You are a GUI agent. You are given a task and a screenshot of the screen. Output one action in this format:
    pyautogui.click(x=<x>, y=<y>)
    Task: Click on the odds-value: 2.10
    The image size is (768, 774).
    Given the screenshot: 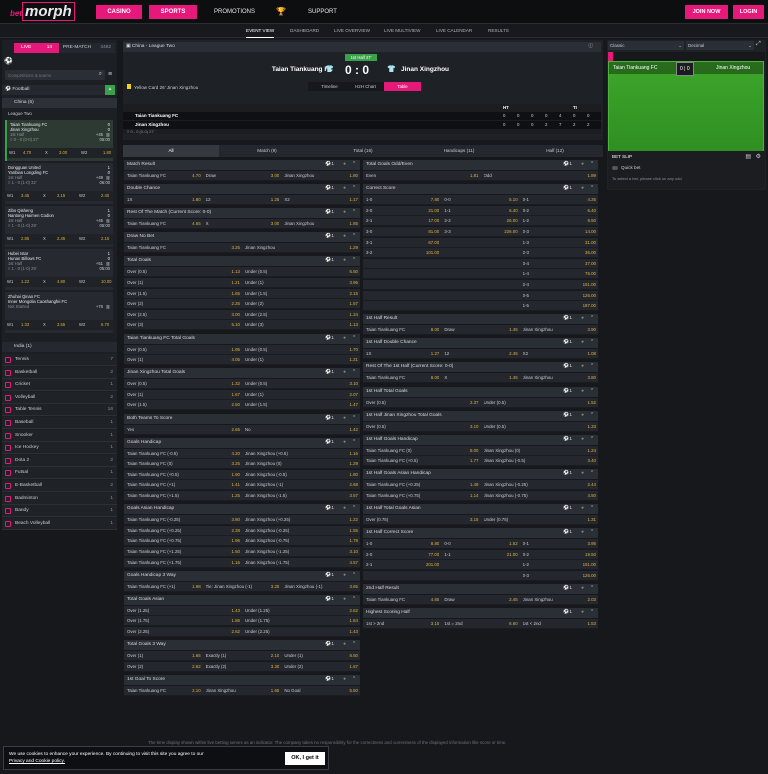 What is the action you would take?
    pyautogui.click(x=272, y=656)
    